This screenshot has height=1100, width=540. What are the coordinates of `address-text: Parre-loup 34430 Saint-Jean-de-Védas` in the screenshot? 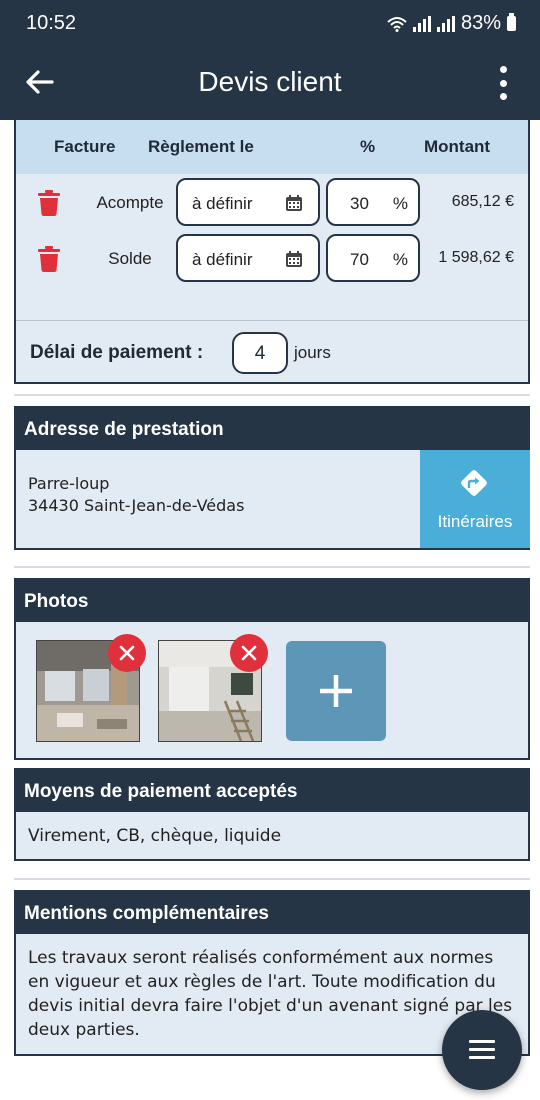 It's located at (218, 499).